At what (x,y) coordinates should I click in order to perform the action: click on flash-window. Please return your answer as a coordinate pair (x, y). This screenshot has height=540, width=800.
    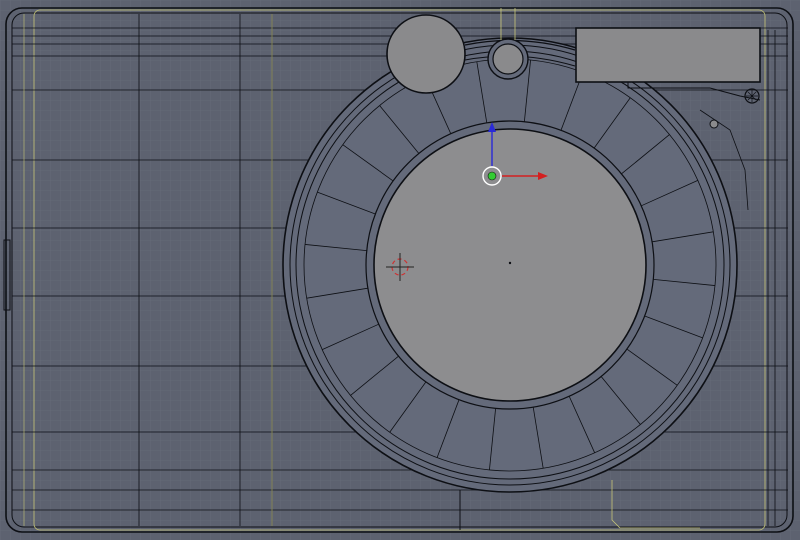
    Looking at the image, I should click on (668, 55).